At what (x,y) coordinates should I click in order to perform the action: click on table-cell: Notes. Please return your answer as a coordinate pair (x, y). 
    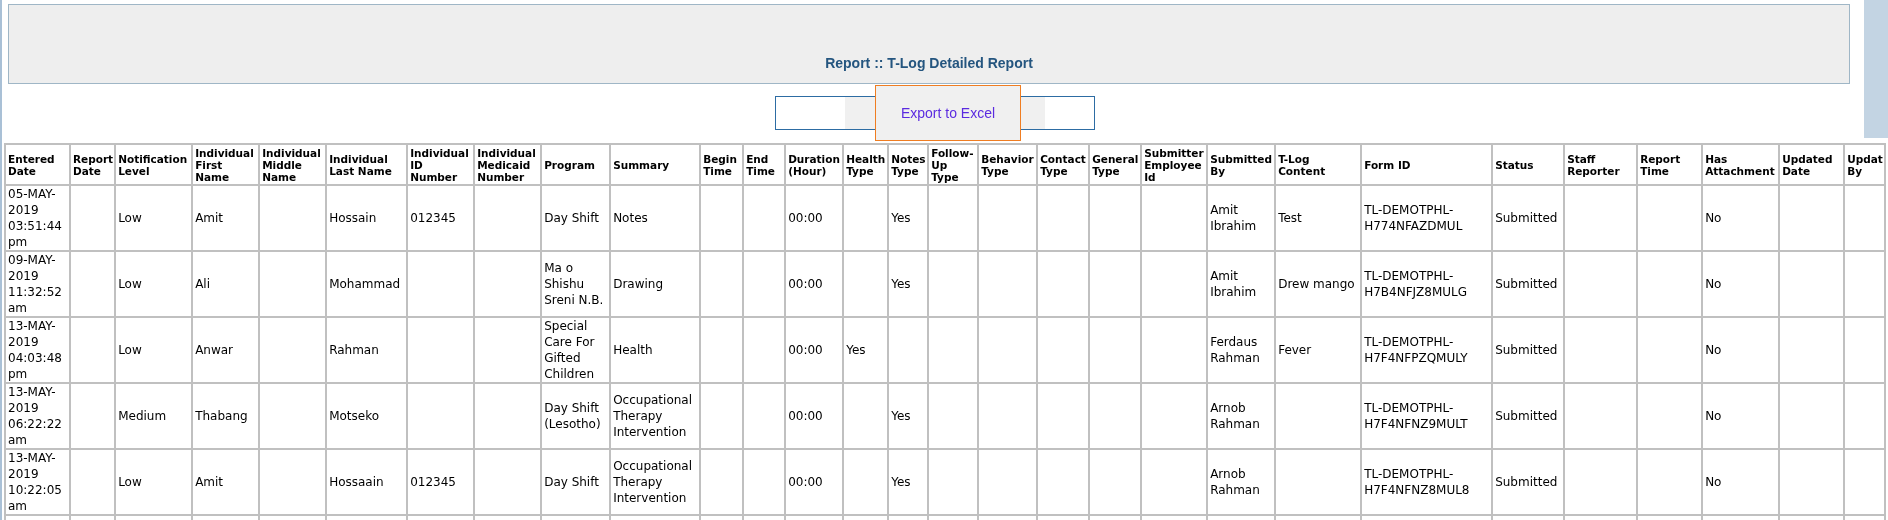
    Looking at the image, I should click on (630, 218).